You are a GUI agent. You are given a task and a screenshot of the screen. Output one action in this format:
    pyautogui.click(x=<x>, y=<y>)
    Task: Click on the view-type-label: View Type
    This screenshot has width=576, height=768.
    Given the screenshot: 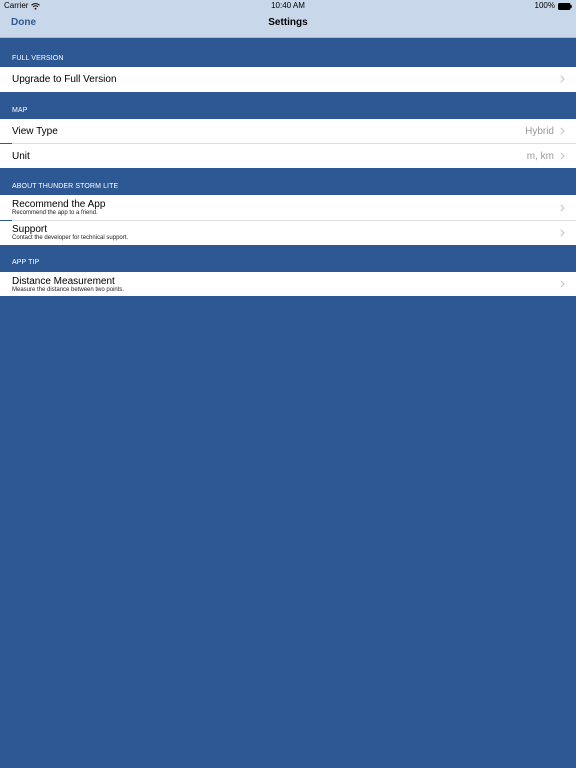 What is the action you would take?
    pyautogui.click(x=35, y=131)
    